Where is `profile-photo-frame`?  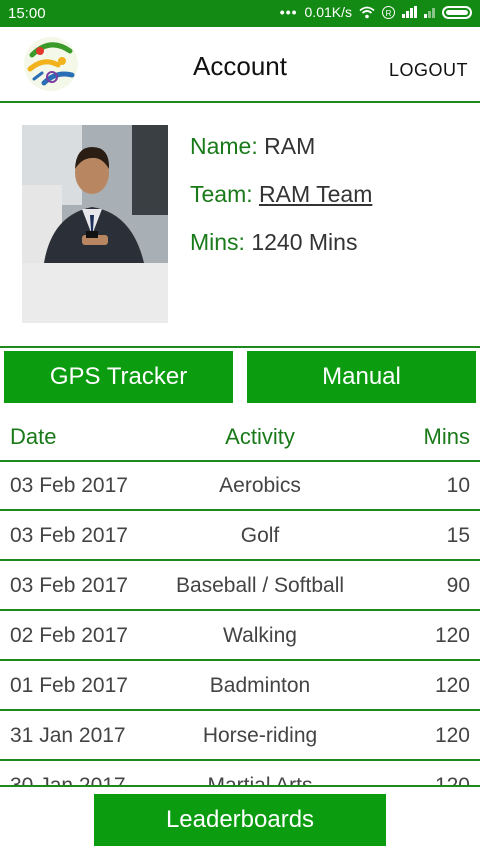
profile-photo-frame is located at coordinates (95, 224).